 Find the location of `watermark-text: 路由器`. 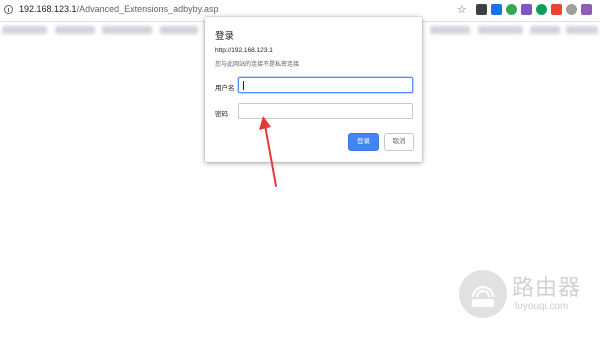

watermark-text: 路由器 is located at coordinates (547, 288).